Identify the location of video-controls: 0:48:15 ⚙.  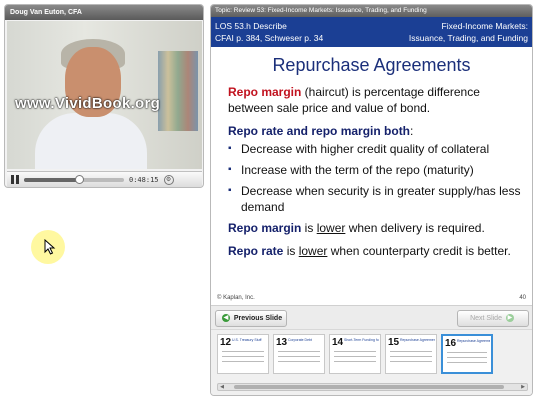
(104, 179).